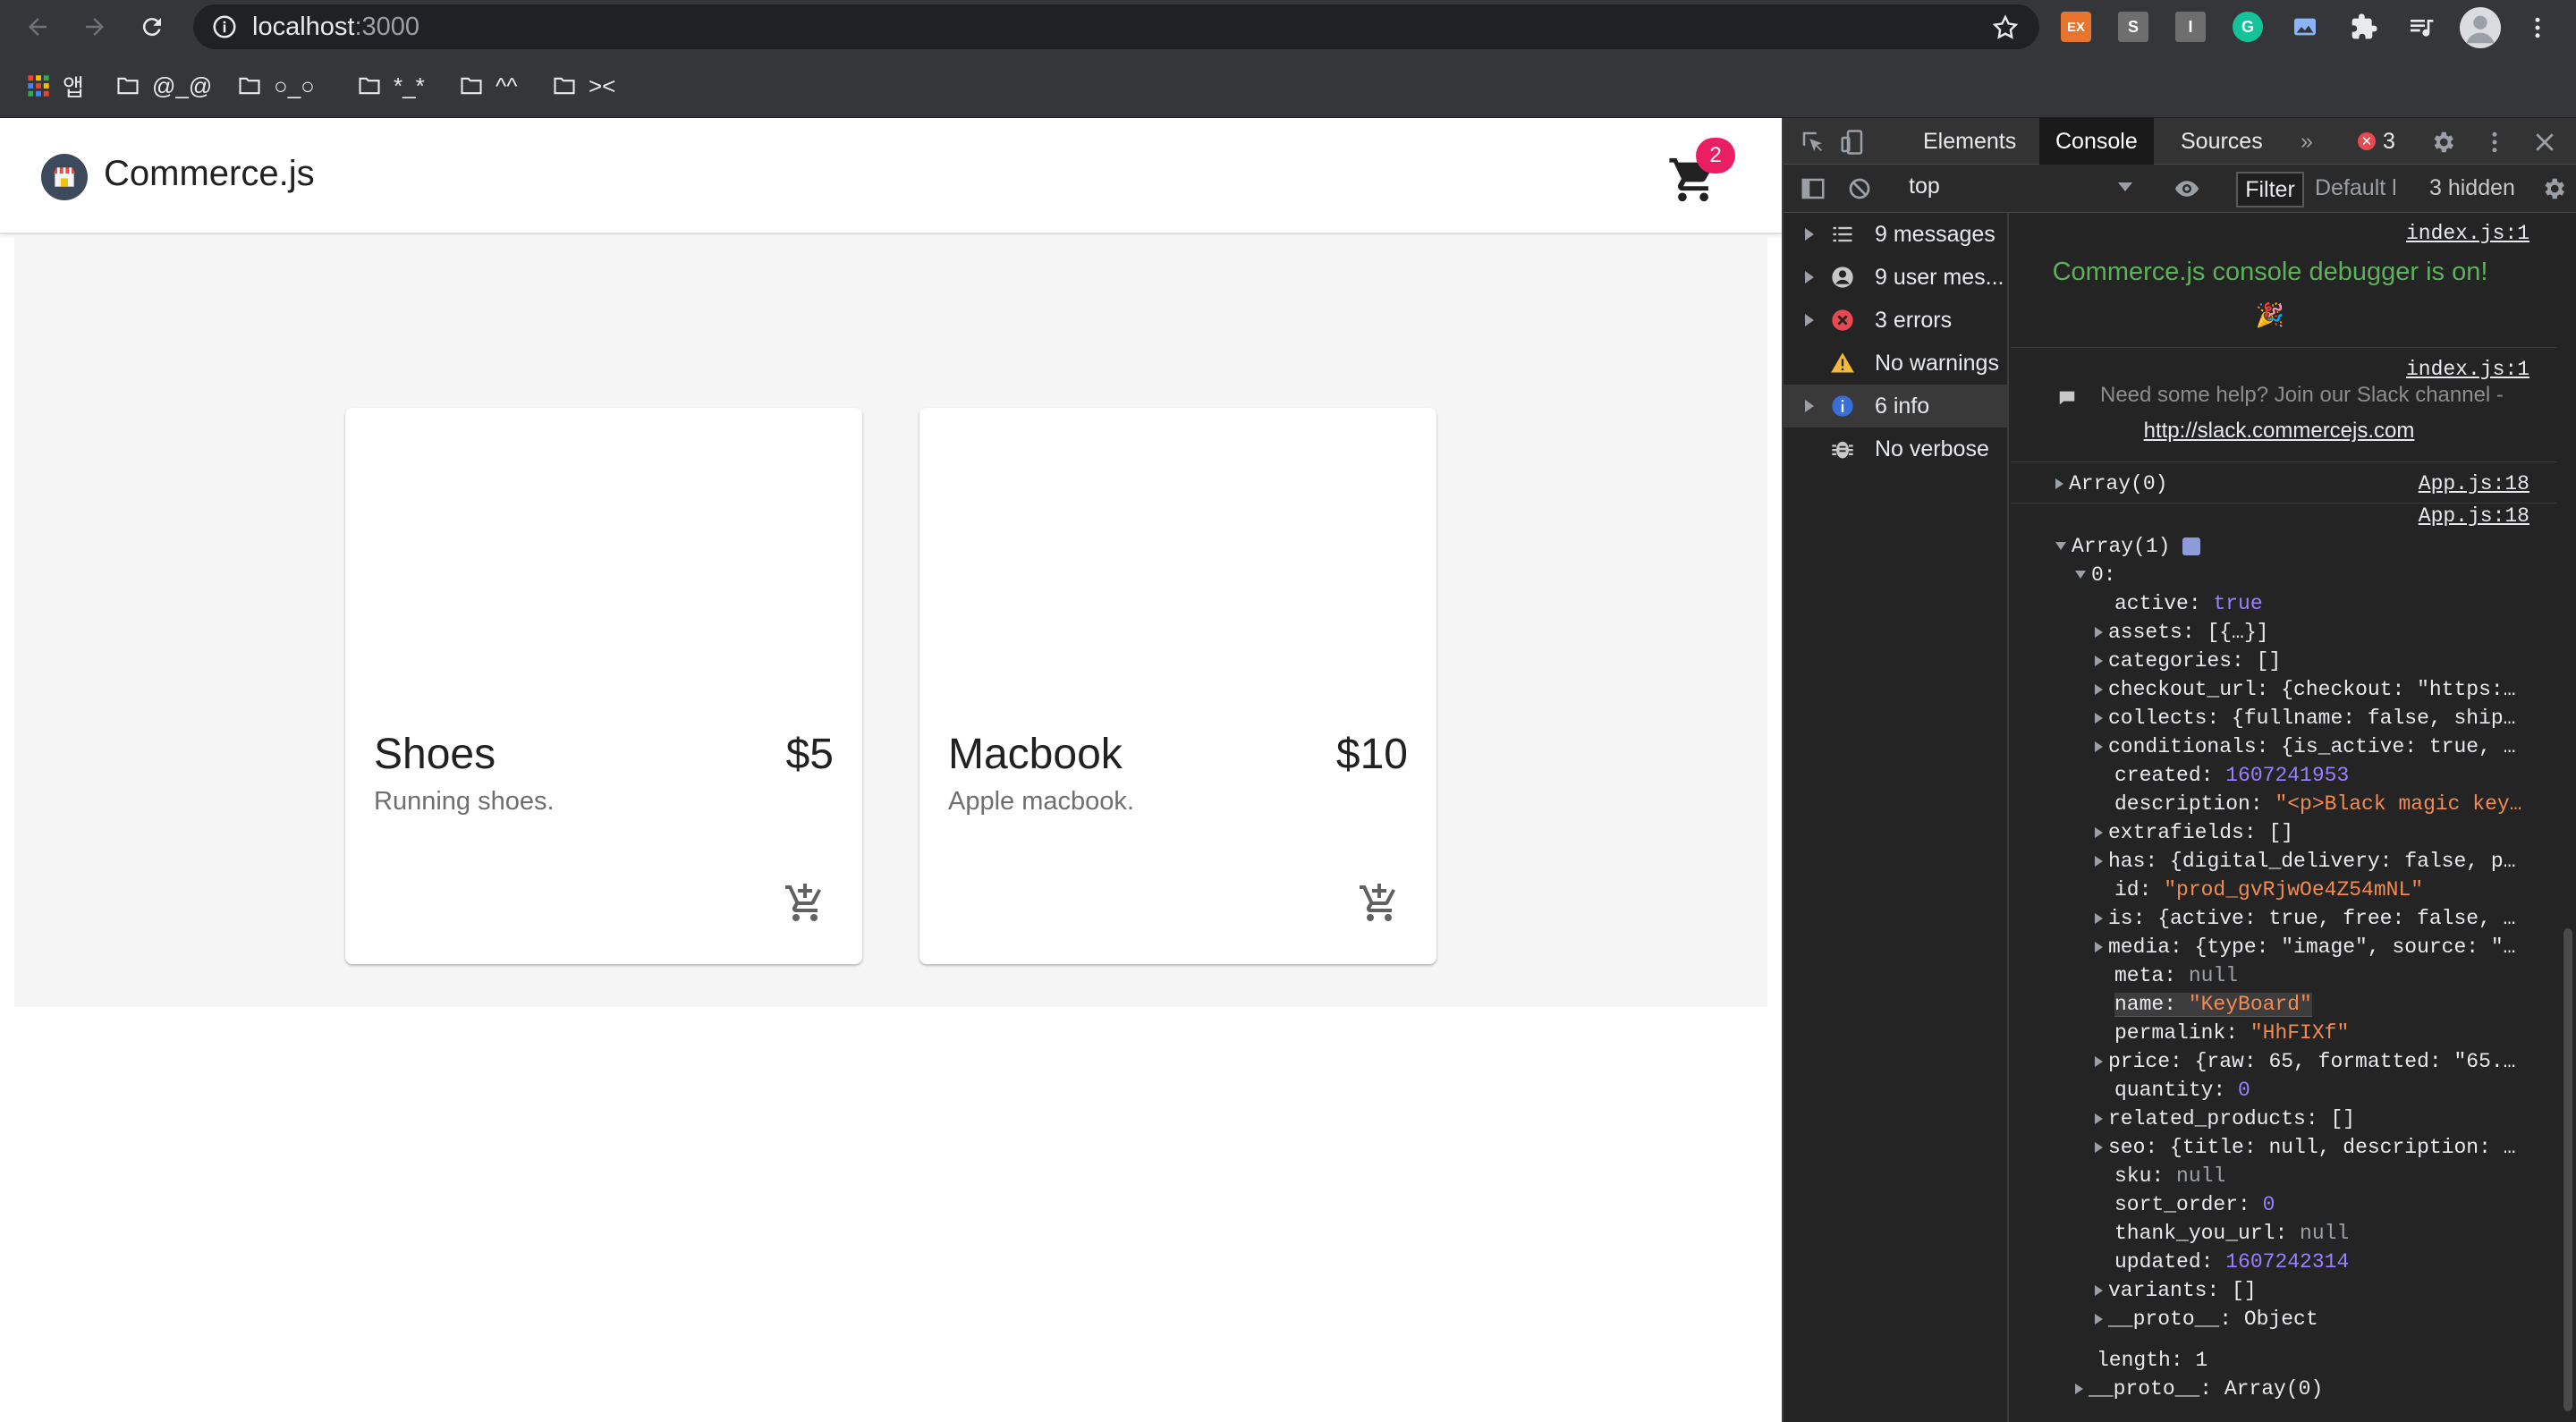 Image resolution: width=2576 pixels, height=1422 pixels. I want to click on bug-icon, so click(1842, 450).